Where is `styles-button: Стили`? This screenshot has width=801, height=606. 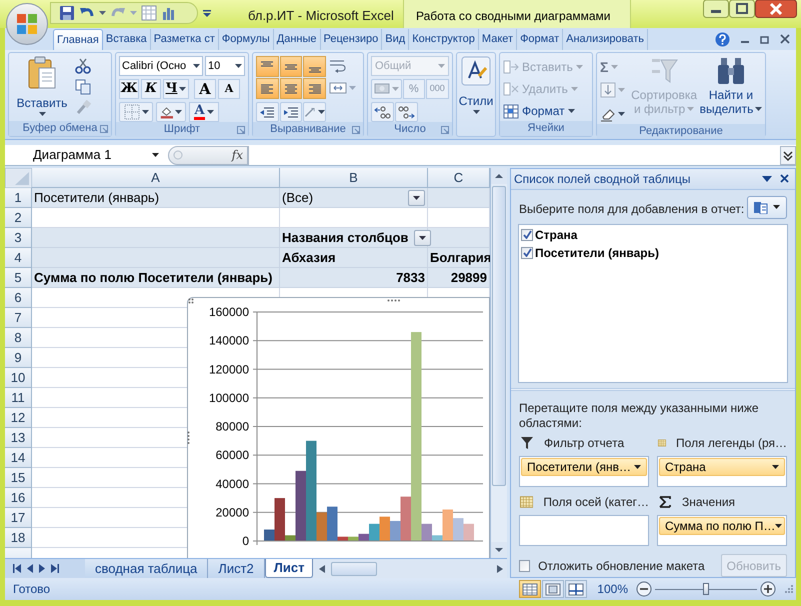 styles-button: Стили is located at coordinates (476, 96).